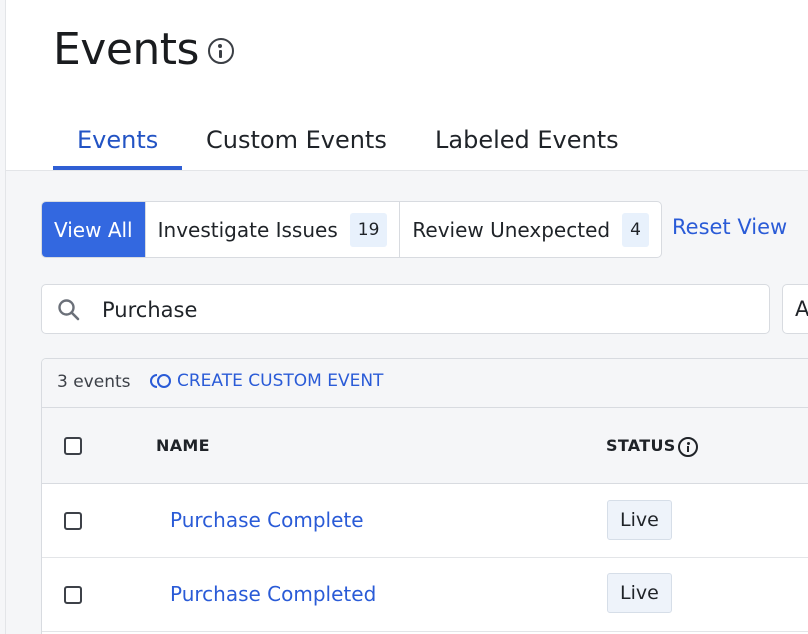 This screenshot has height=634, width=808. Describe the element at coordinates (425, 446) in the screenshot. I see `table-header: NAME STATUS` at that location.